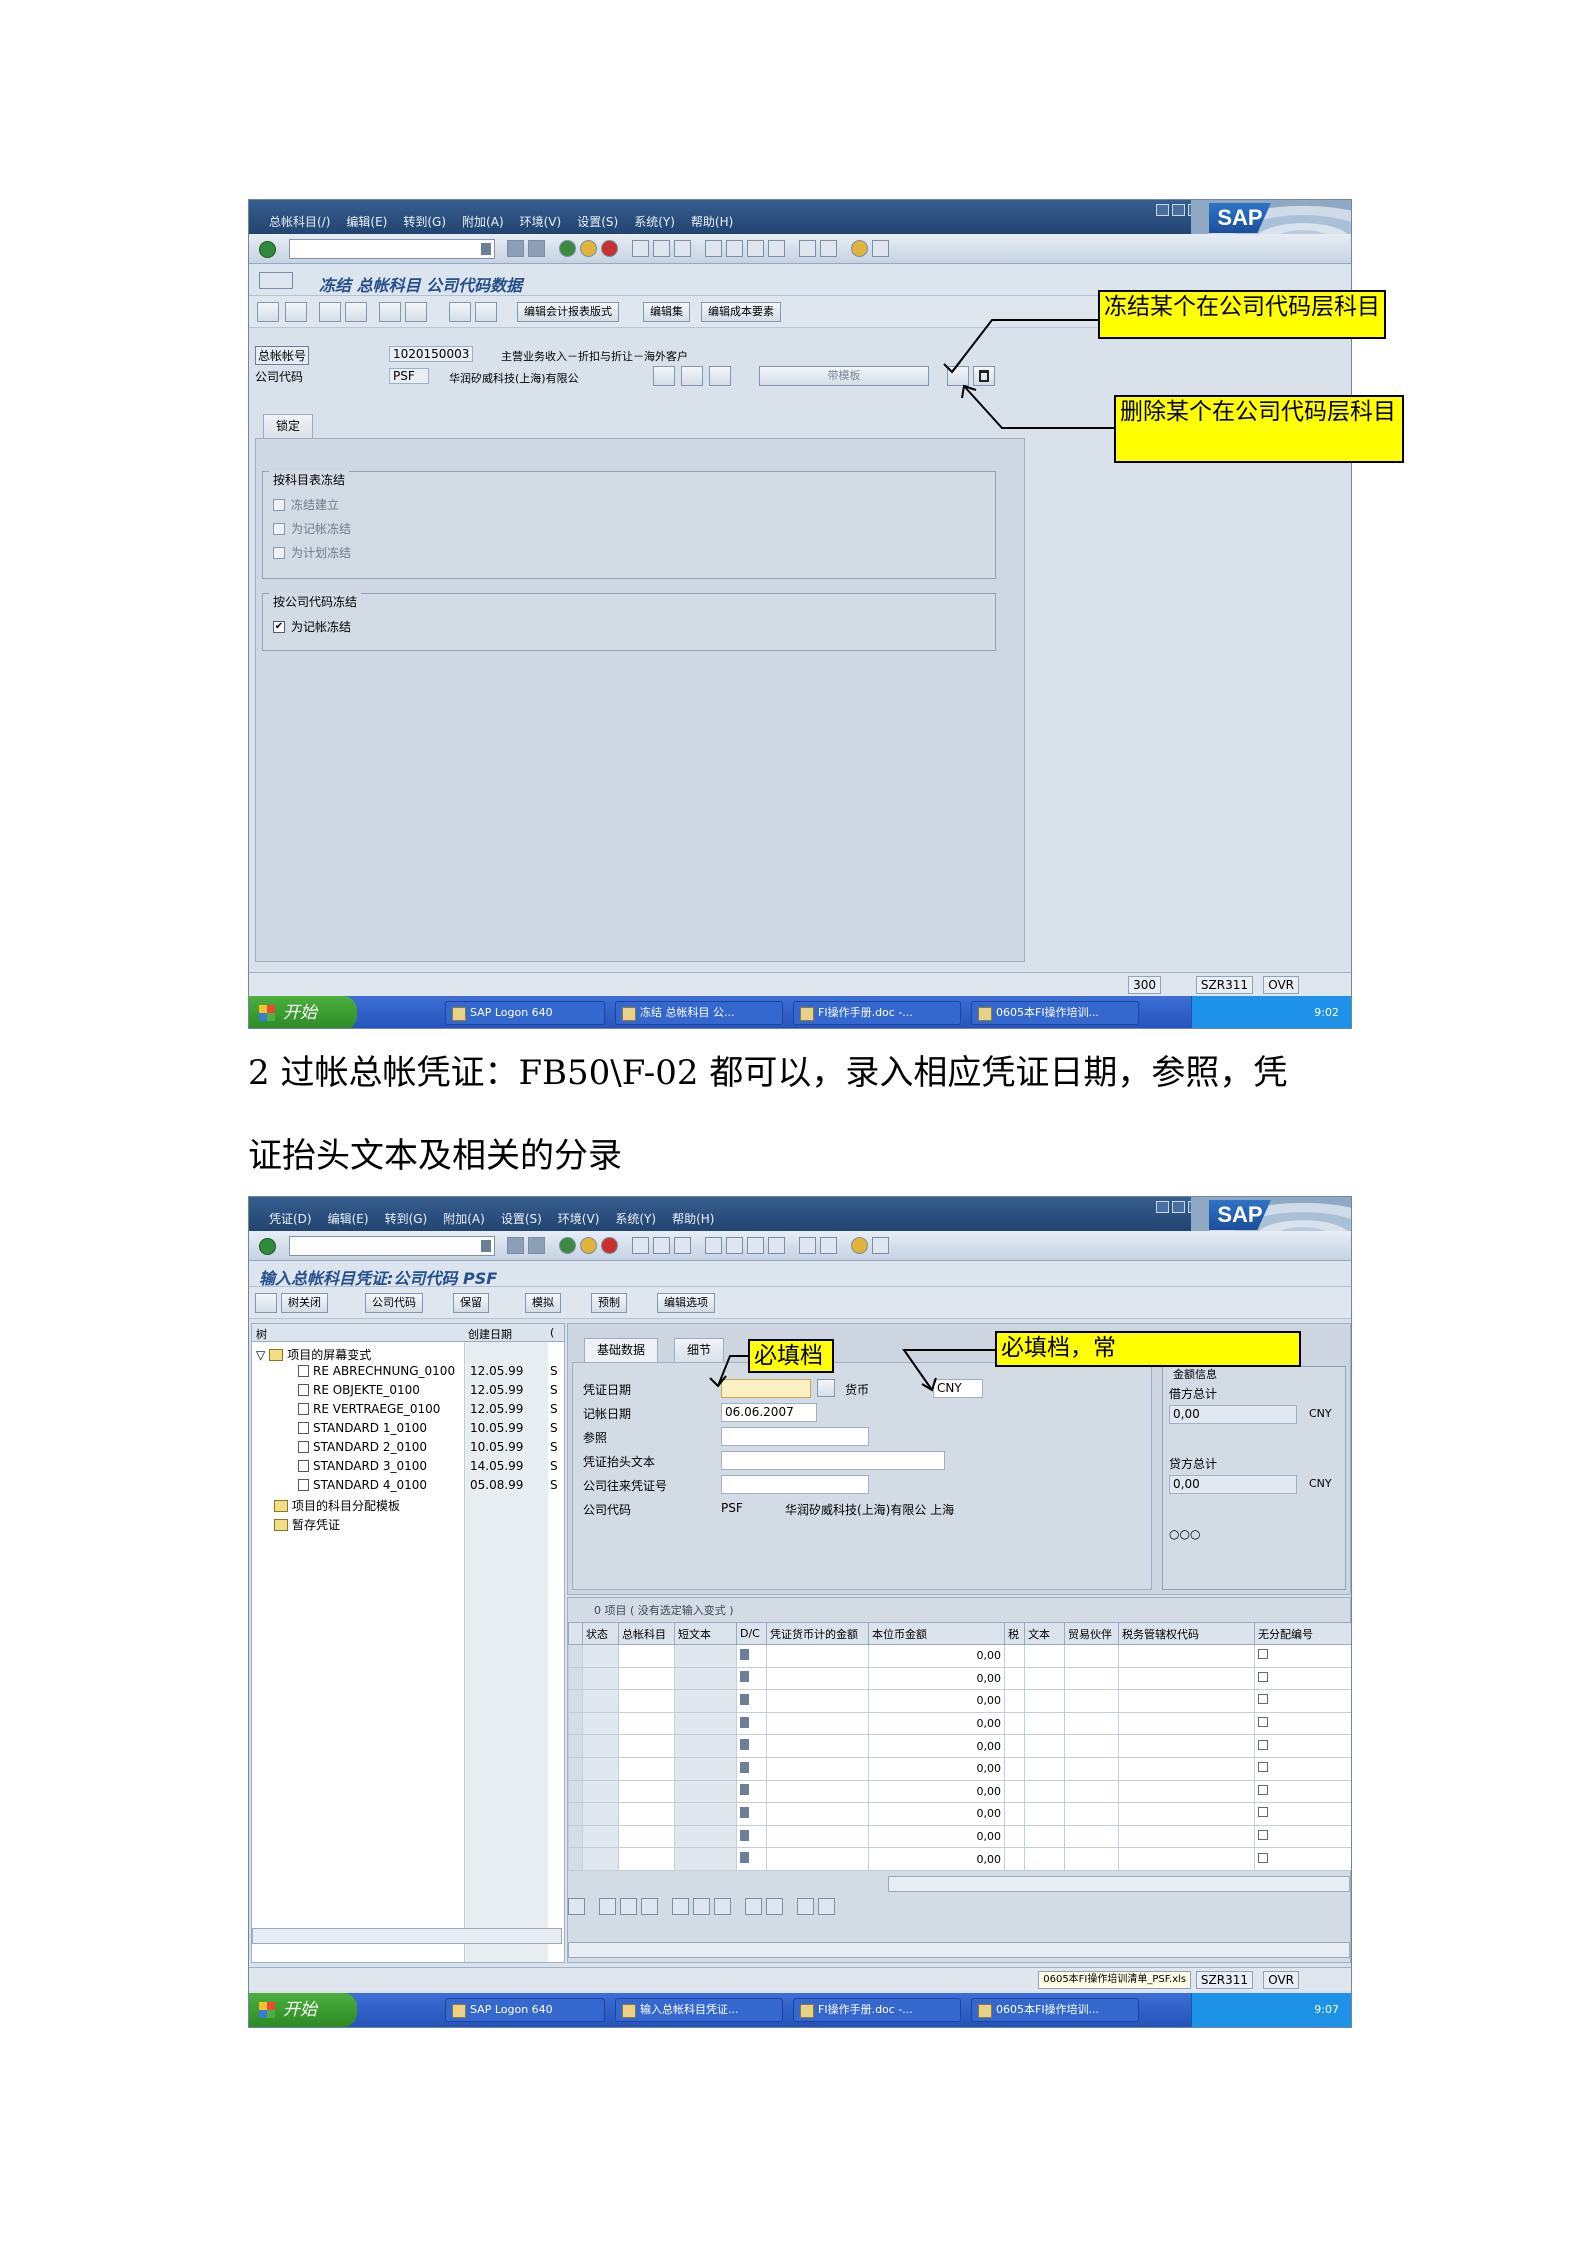  I want to click on tree-item: STANDARD 3_0100, so click(362, 1466).